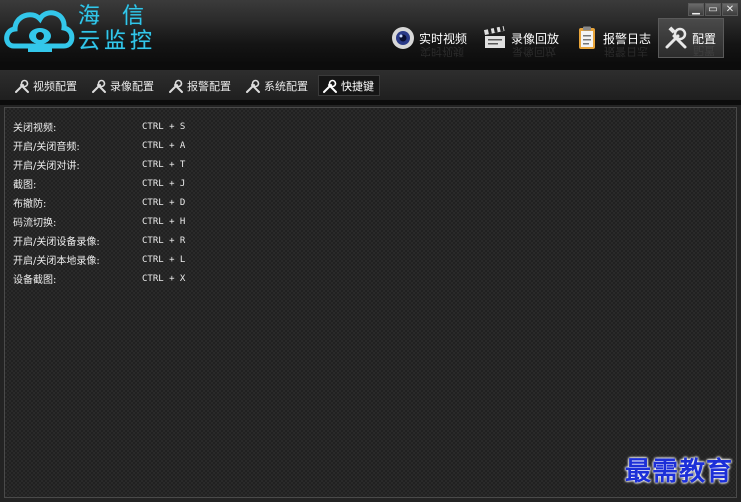 This screenshot has width=741, height=502. What do you see at coordinates (357, 86) in the screenshot?
I see `tab-shortcuts-label: 快捷键` at bounding box center [357, 86].